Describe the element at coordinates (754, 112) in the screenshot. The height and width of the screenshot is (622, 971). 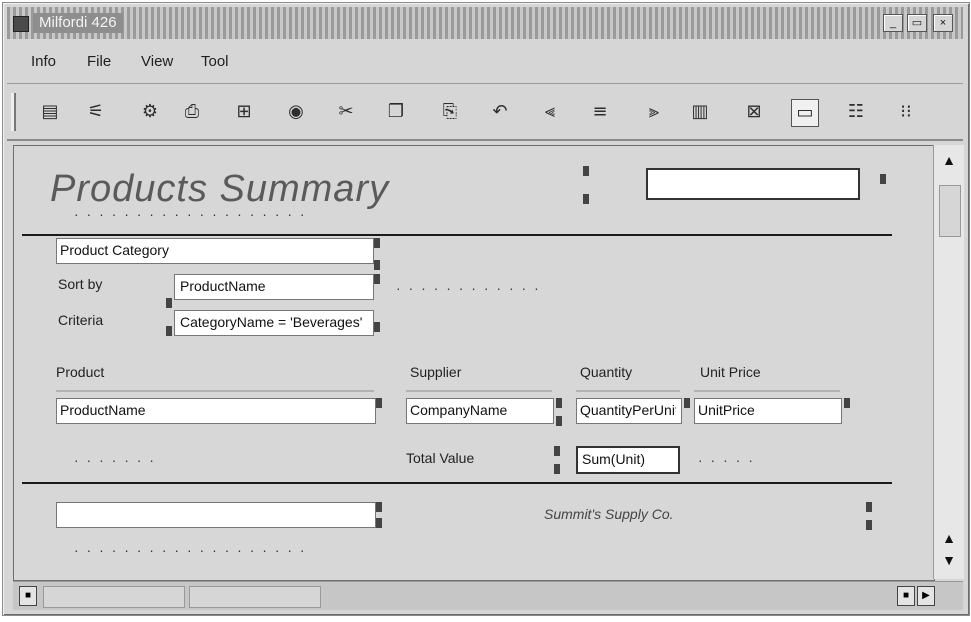
I see `table-icon: ⊠` at that location.